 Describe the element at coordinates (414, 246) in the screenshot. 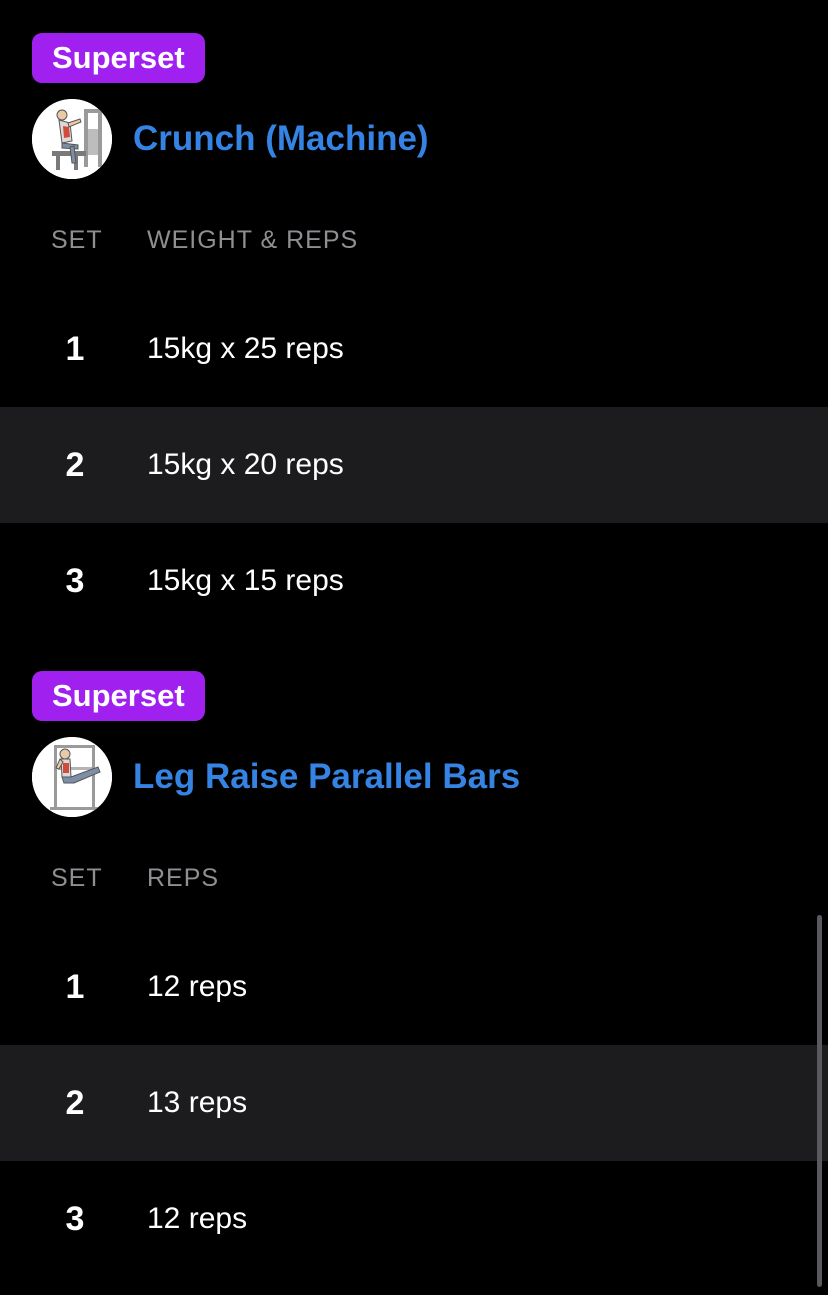

I see `column-headers: SET WEIGHT & REPS` at that location.